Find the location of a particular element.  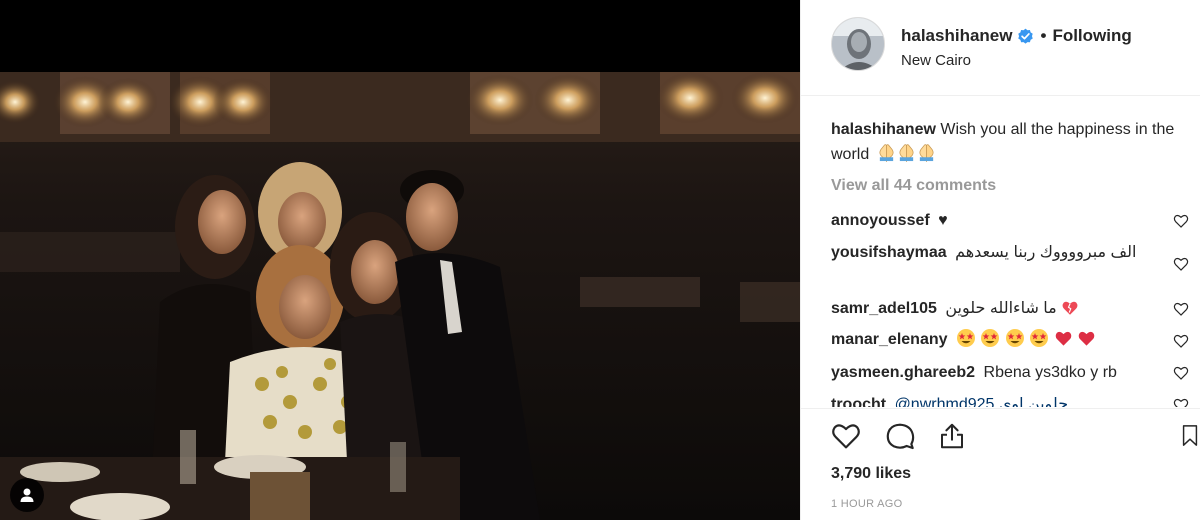

bookmark-icon is located at coordinates (1190, 435).